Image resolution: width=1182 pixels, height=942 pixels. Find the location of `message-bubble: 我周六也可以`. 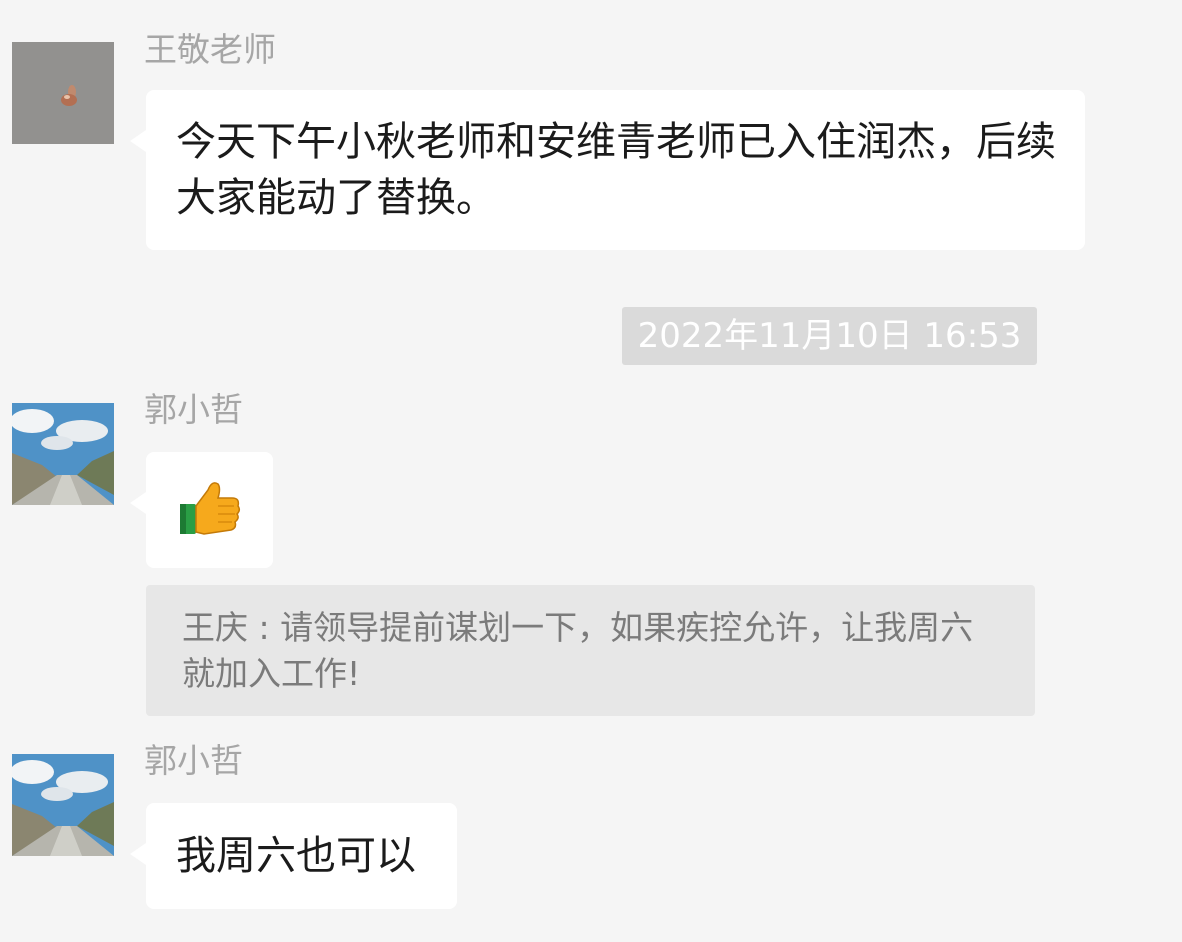

message-bubble: 我周六也可以 is located at coordinates (293, 856).